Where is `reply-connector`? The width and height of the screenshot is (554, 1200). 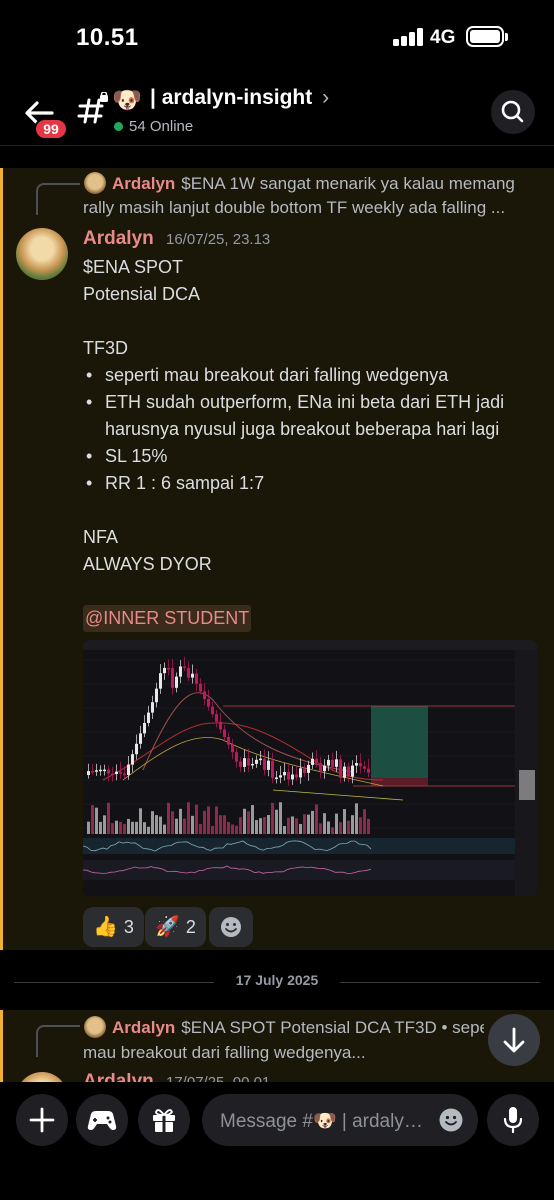 reply-connector is located at coordinates (58, 199).